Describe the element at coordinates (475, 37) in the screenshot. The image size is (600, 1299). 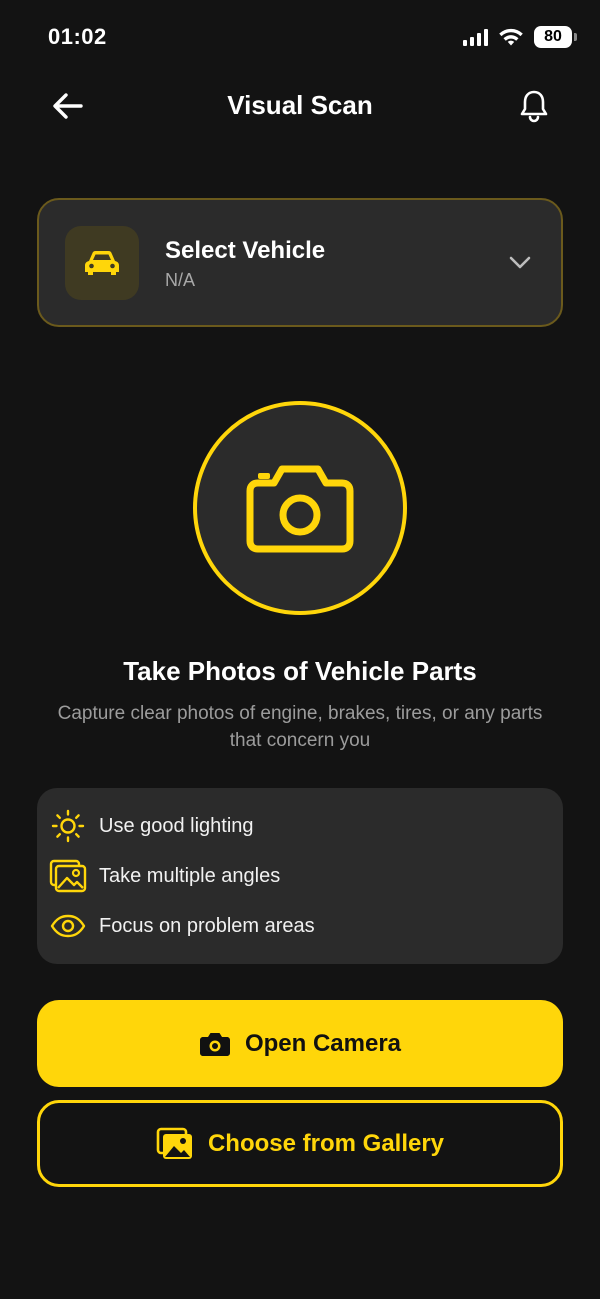
I see `cellular-signal-icon` at that location.